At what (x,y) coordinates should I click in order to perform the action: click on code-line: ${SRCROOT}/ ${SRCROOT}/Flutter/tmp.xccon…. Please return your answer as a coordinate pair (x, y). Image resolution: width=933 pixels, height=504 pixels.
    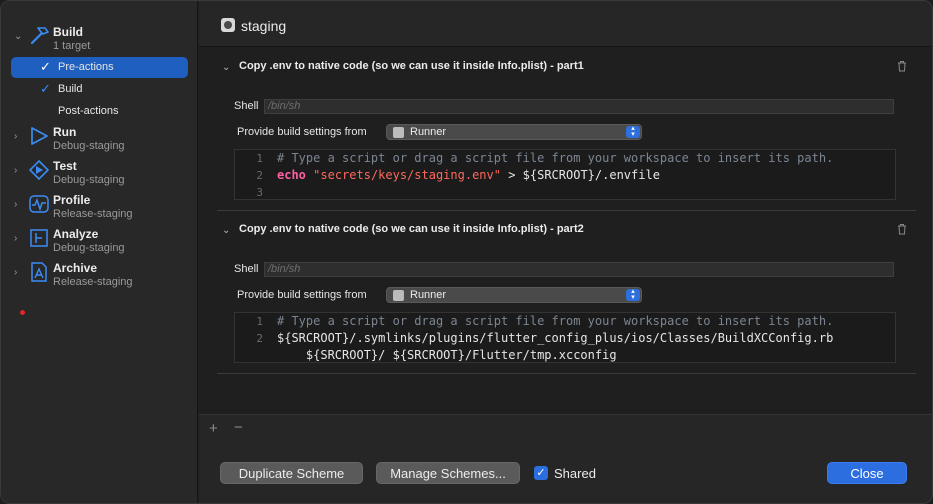
    Looking at the image, I should click on (426, 356).